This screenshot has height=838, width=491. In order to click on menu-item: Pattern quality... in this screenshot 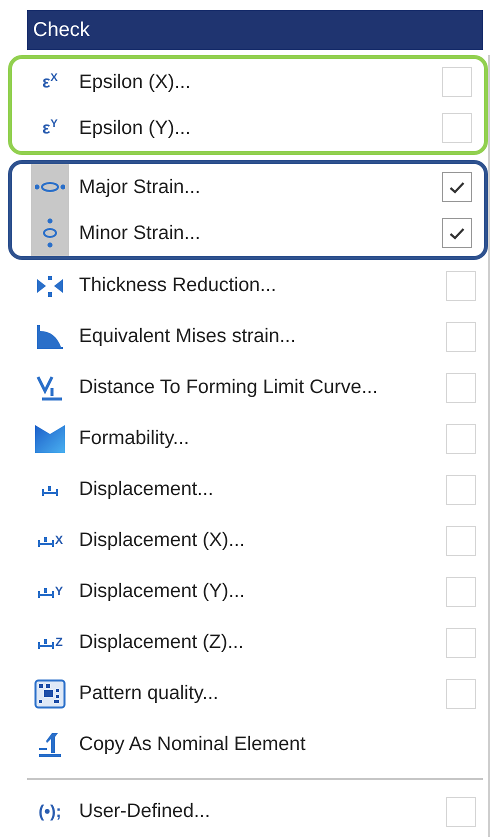, I will do `click(262, 693)`.